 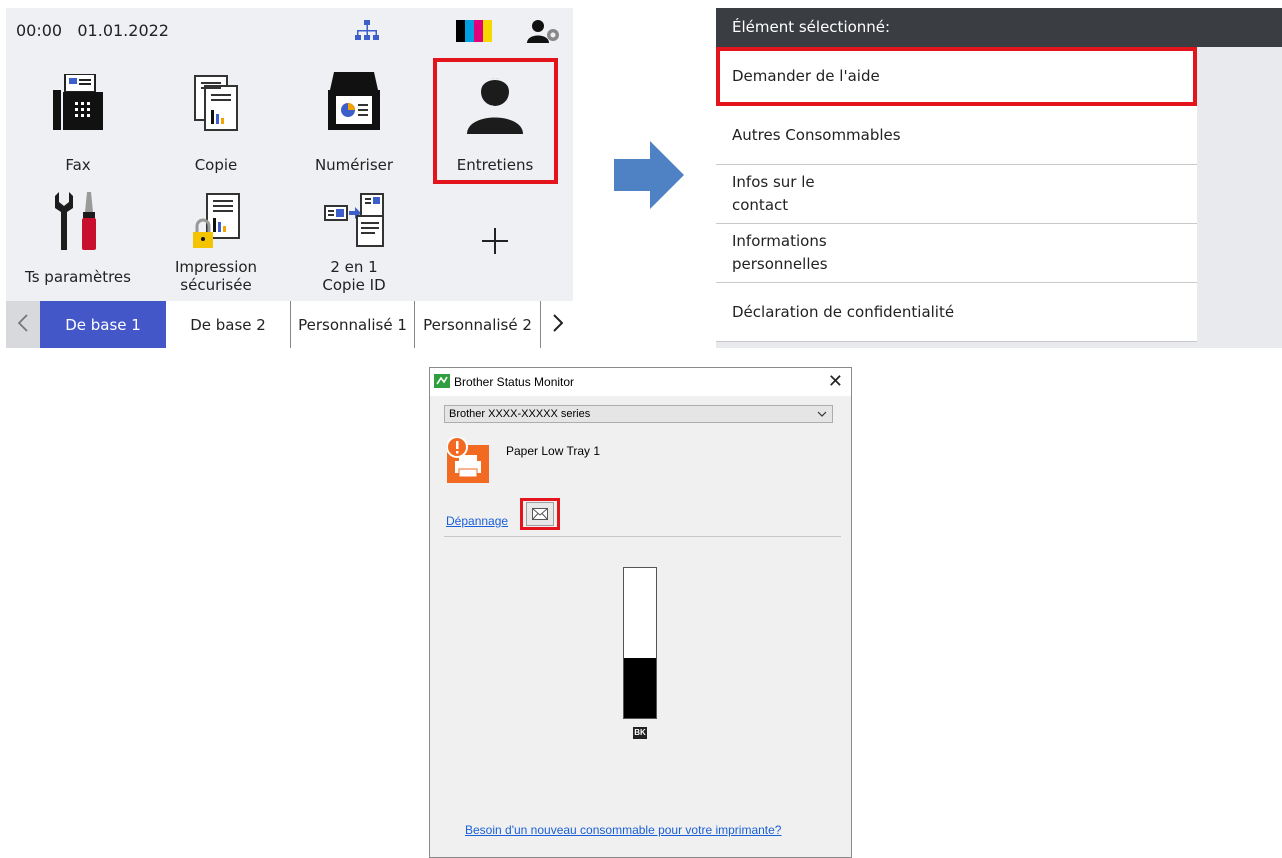 I want to click on chevron-right-icon, so click(x=557, y=324).